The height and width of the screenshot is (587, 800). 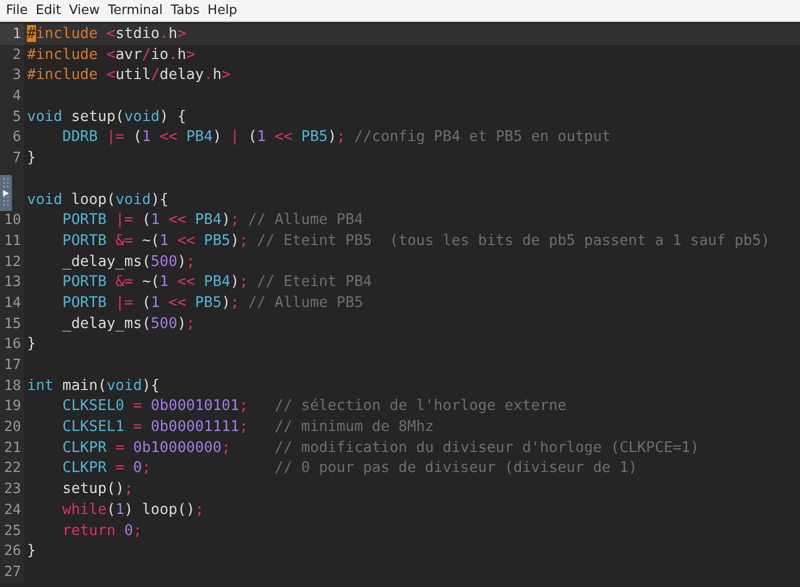 I want to click on line-number: 11, so click(x=12, y=241).